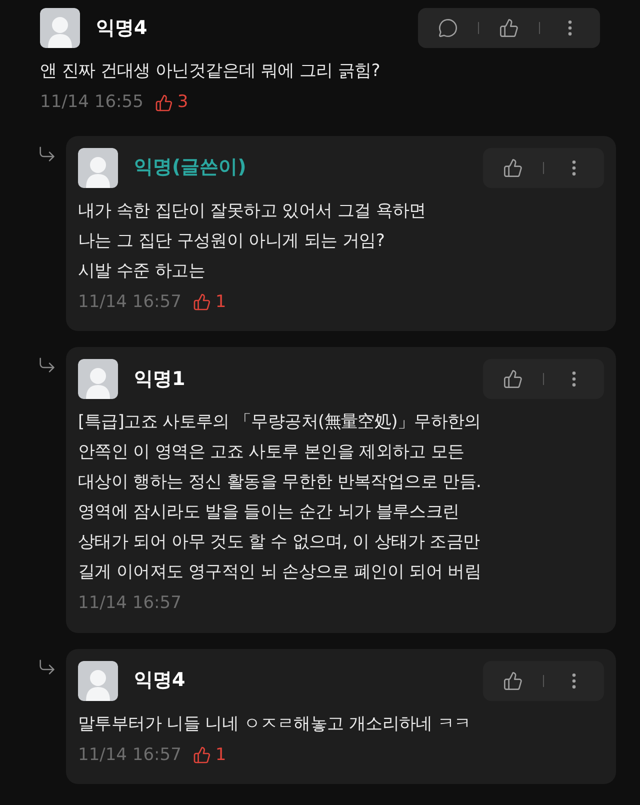 The width and height of the screenshot is (640, 805). Describe the element at coordinates (275, 724) in the screenshot. I see `comment-text: 말투부터가 니들 니네 ㅇㅈㄹ해놓고 개소리하네 ㅋㅋ` at that location.